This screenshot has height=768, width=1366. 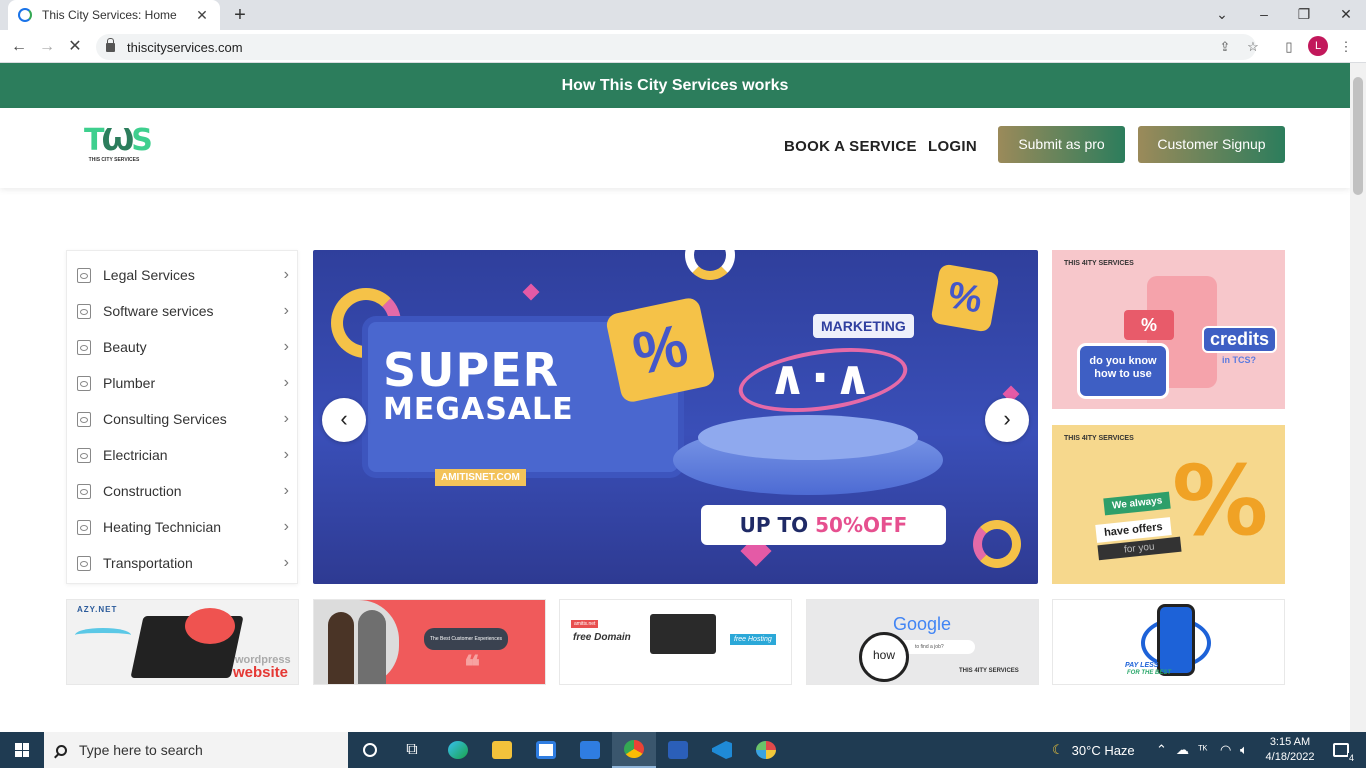 What do you see at coordinates (722, 750) in the screenshot?
I see `vscode-icon` at bounding box center [722, 750].